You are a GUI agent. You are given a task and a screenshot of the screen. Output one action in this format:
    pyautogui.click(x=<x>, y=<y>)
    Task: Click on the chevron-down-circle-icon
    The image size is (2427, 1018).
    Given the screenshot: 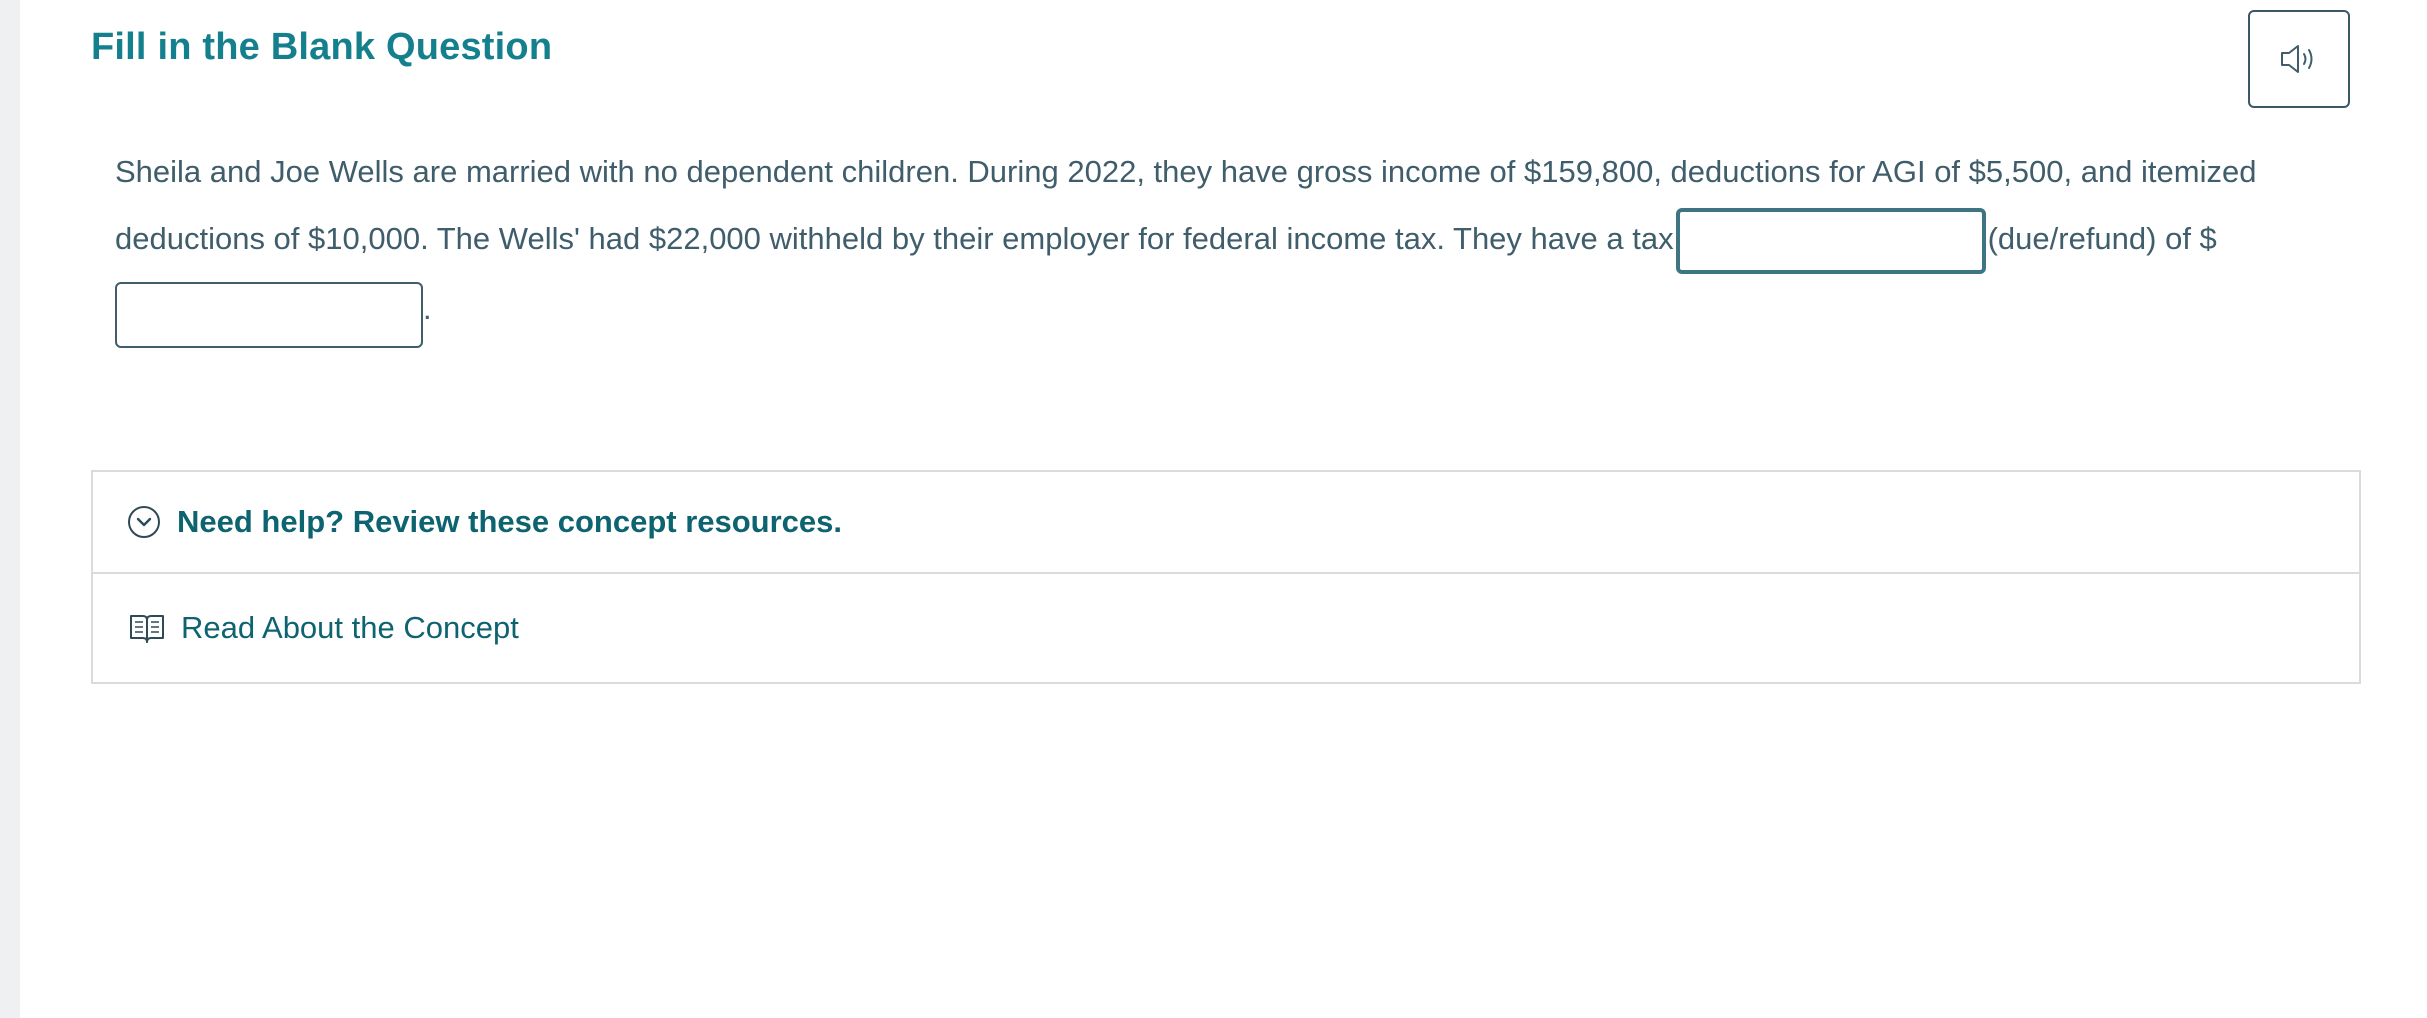 What is the action you would take?
    pyautogui.click(x=144, y=522)
    